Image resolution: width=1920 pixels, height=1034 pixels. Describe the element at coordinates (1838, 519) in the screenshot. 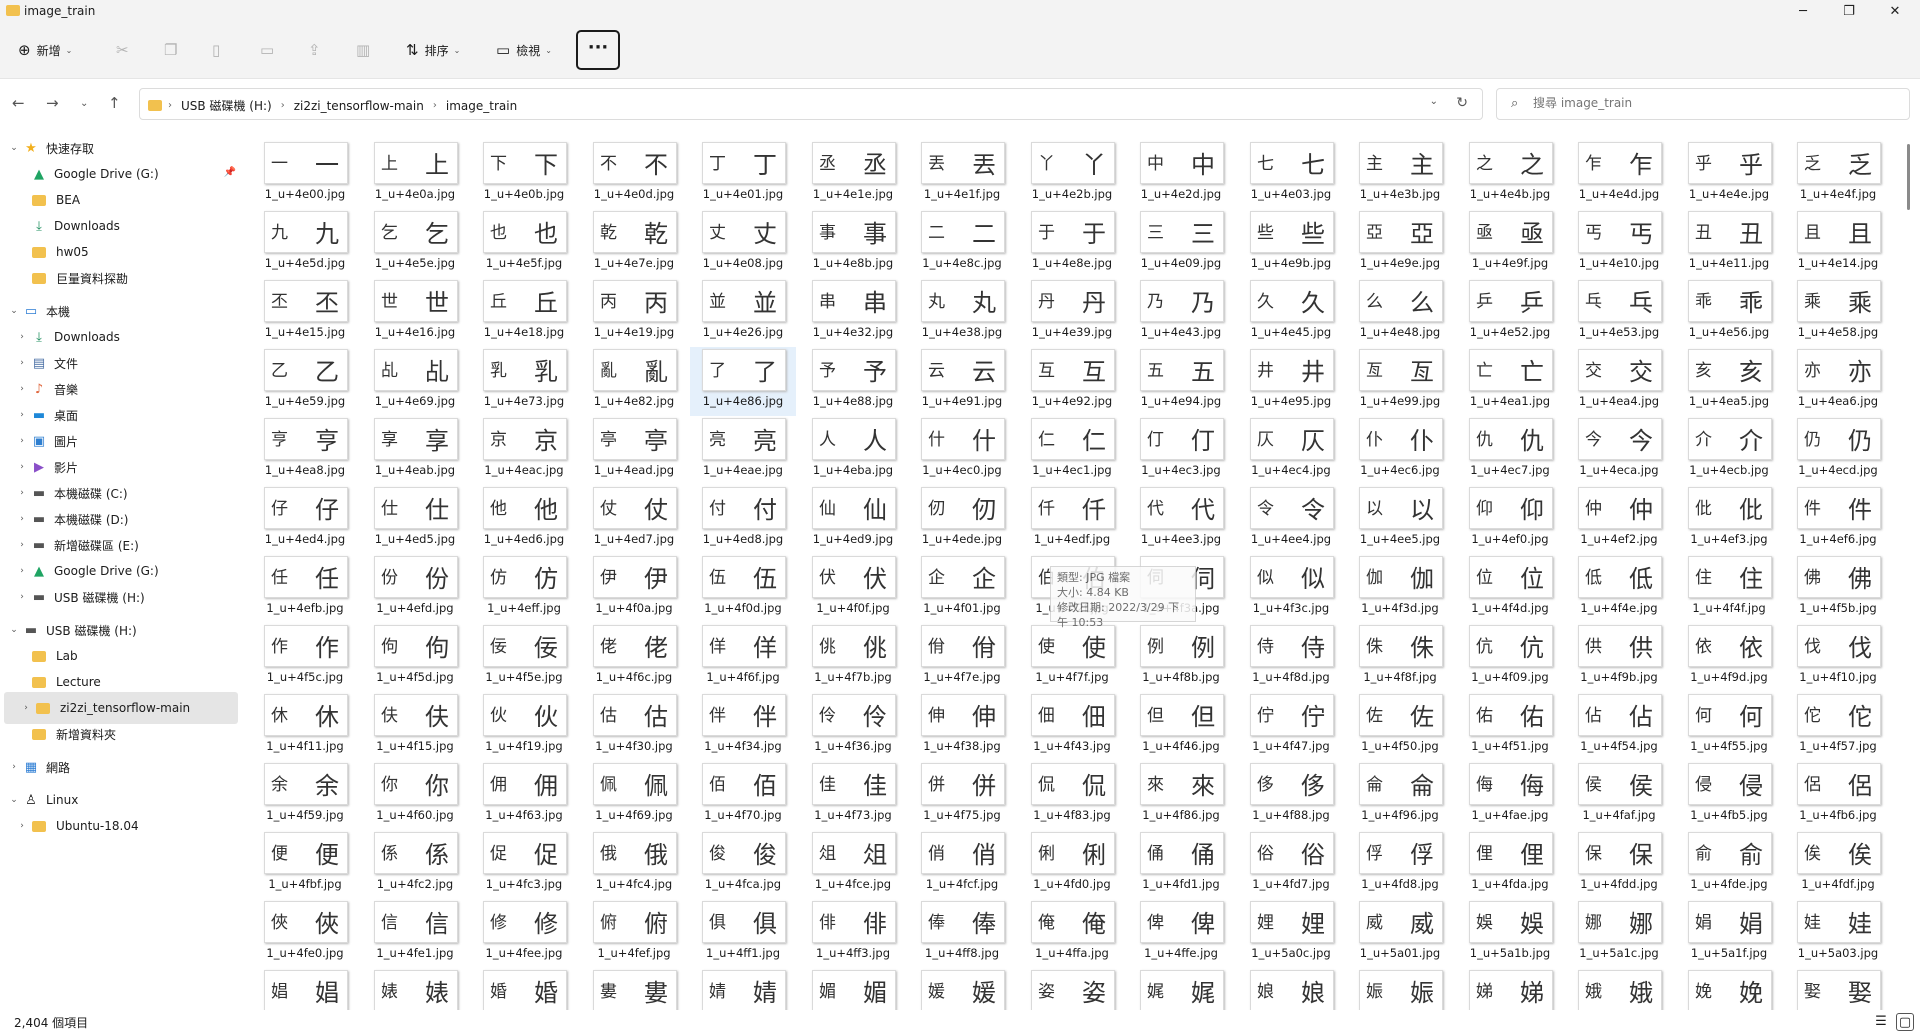

I see `file-item: 件件 1_u+4ef6.jpg` at that location.